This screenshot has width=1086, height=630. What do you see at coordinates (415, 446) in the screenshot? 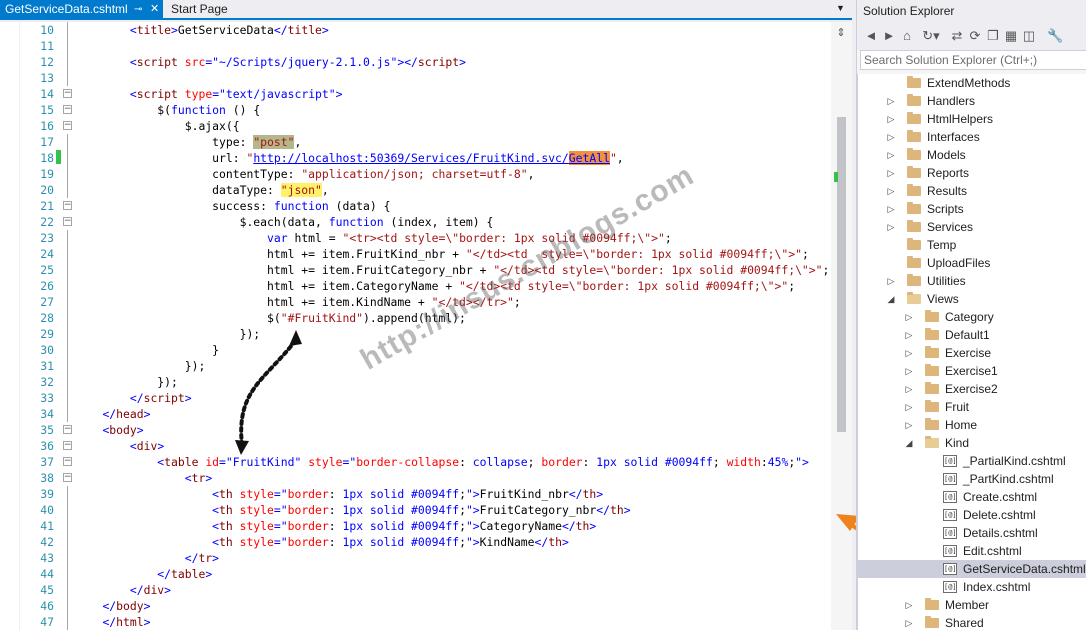
I see `code-line: 36− <div>` at bounding box center [415, 446].